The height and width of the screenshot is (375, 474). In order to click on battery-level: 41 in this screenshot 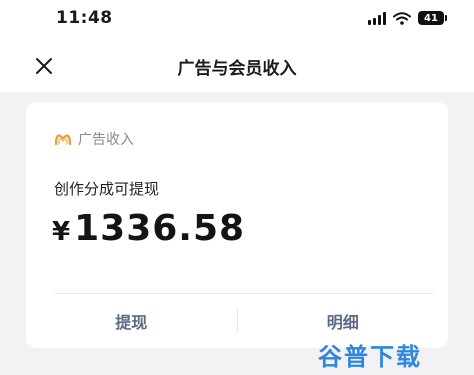, I will do `click(431, 18)`.